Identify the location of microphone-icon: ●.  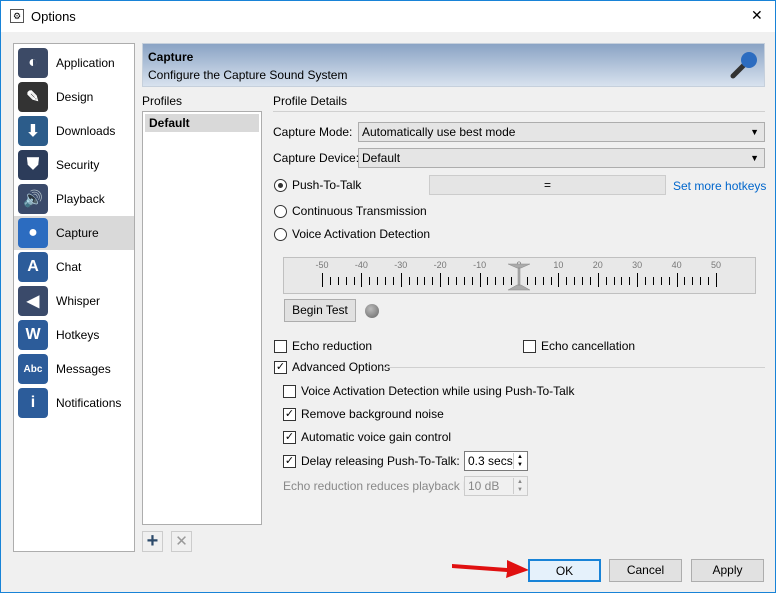
(33, 233).